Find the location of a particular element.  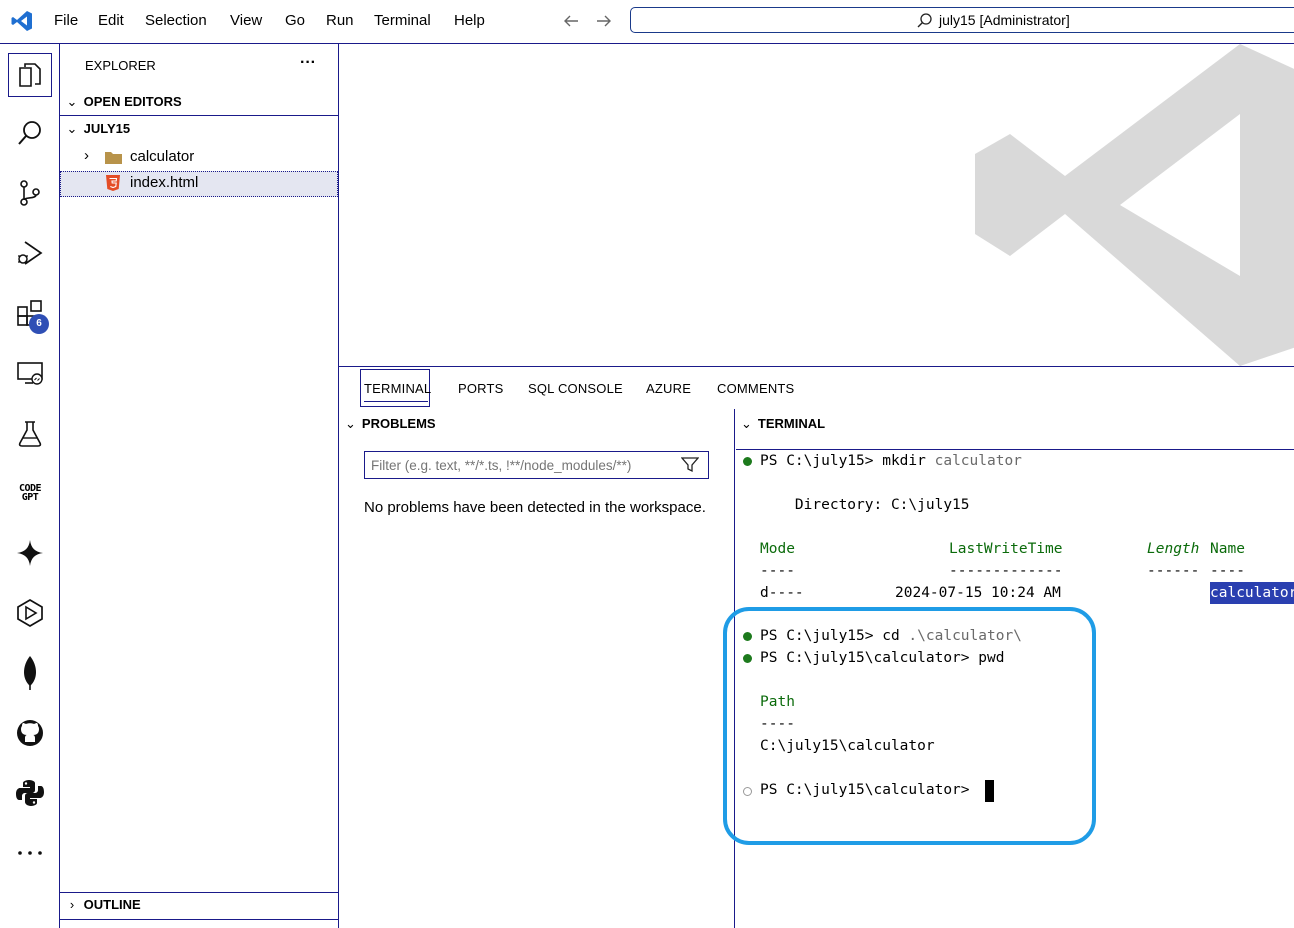

codegpt-activity-button: CODE GPT is located at coordinates (30, 493).